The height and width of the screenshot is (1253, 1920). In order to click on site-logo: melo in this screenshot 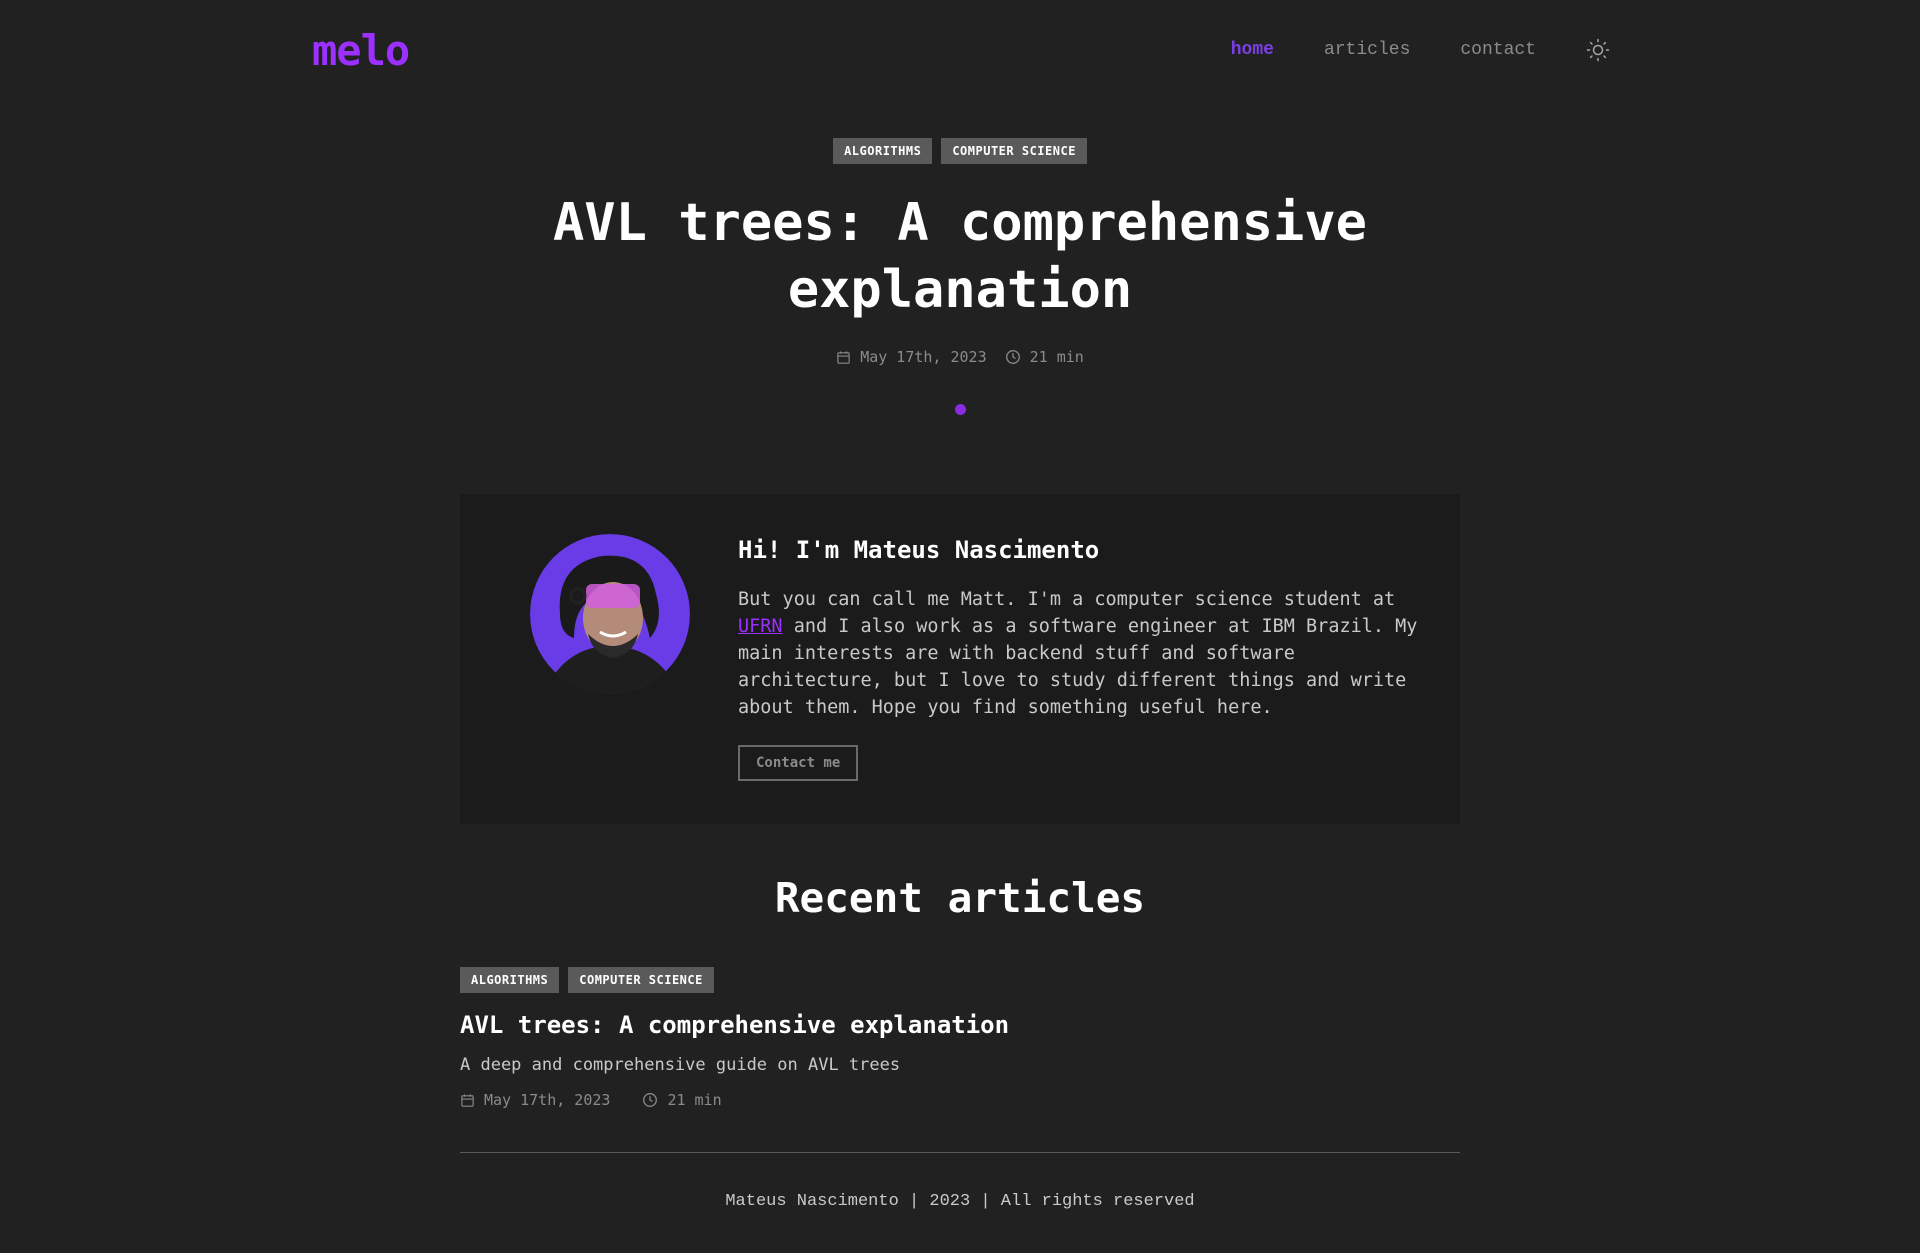, I will do `click(361, 50)`.